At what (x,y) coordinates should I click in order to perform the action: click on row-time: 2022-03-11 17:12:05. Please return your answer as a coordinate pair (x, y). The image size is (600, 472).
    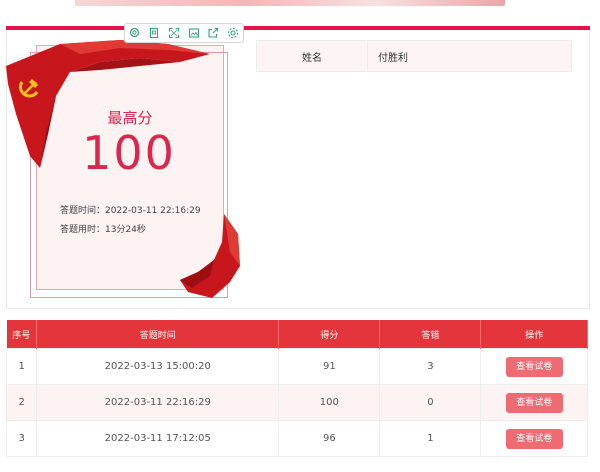
    Looking at the image, I should click on (158, 438).